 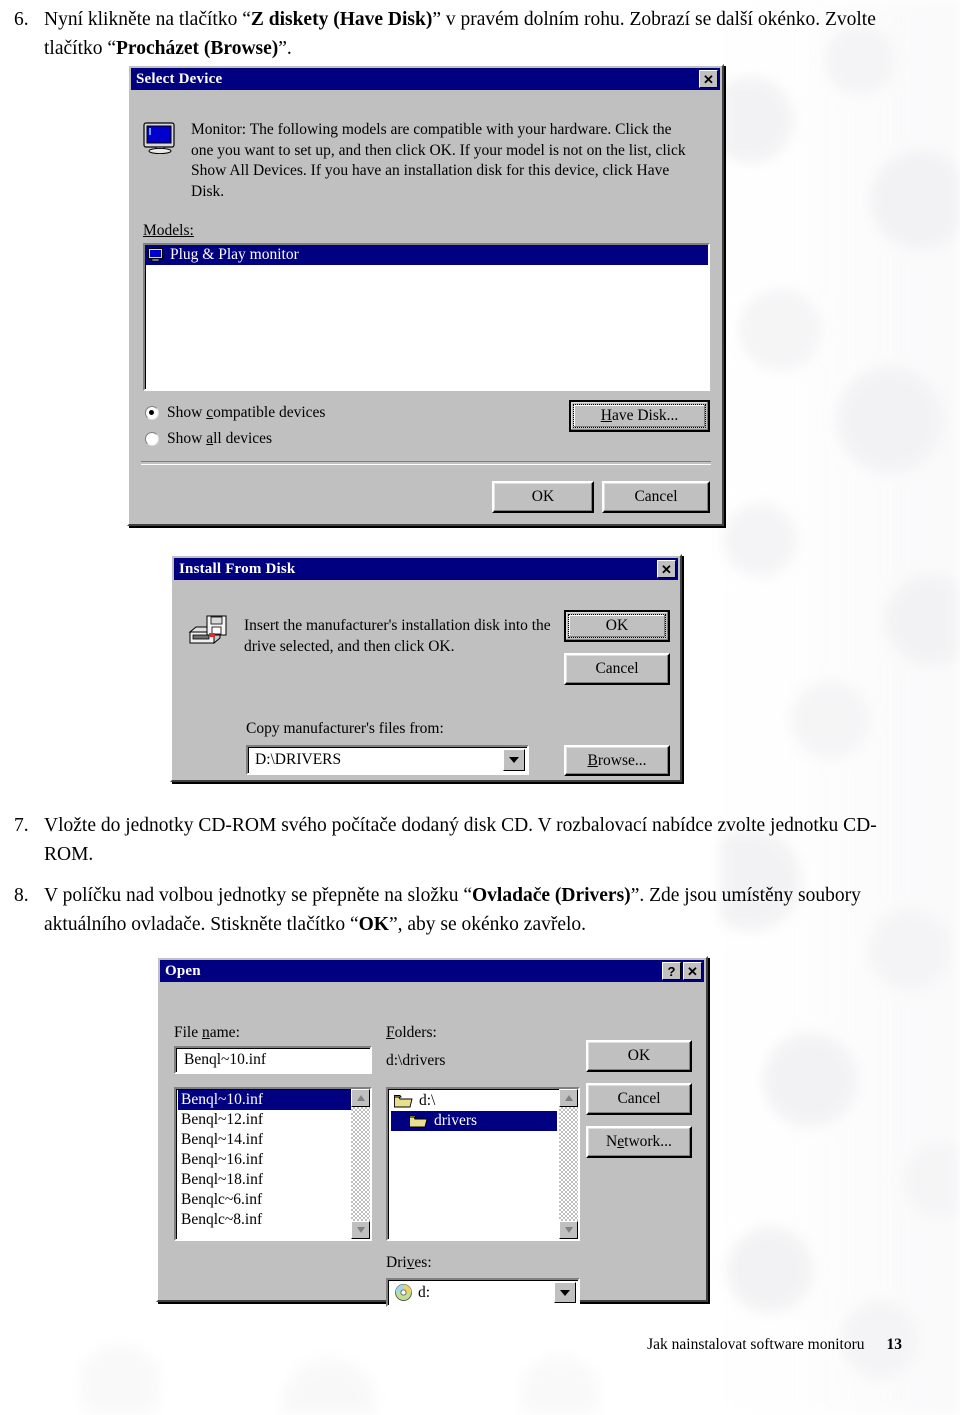 What do you see at coordinates (416, 1060) in the screenshot?
I see `current-path: d:\drivers` at bounding box center [416, 1060].